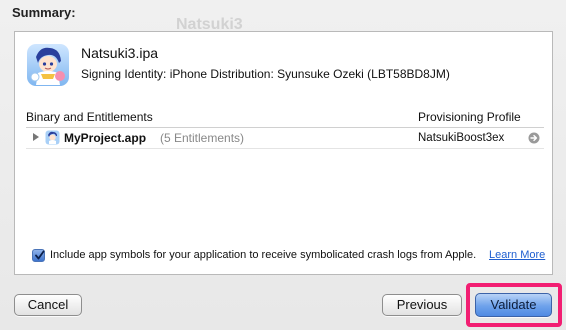 The height and width of the screenshot is (330, 566). I want to click on include-symbols-checkbox, so click(38, 255).